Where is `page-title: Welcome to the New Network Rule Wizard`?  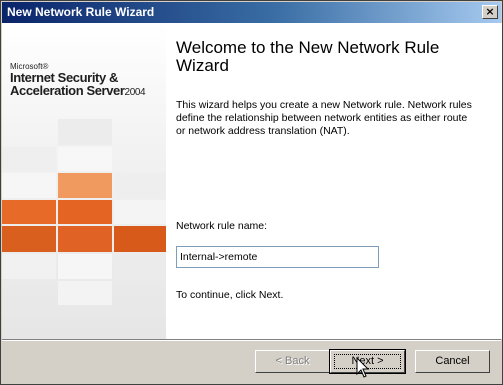
page-title: Welcome to the New Network Rule Wizard is located at coordinates (308, 56).